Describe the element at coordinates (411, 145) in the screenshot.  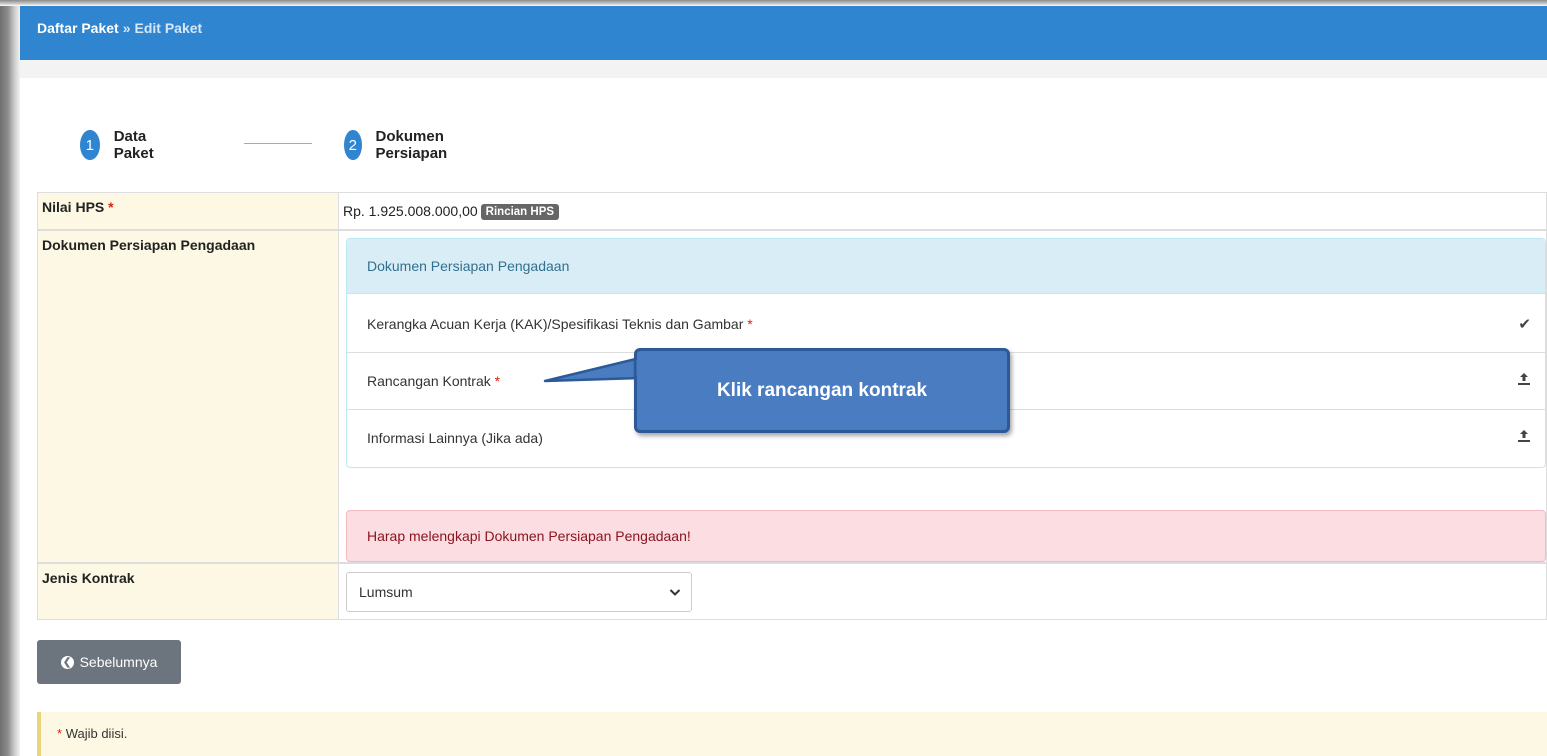
I see `step-label: Dokumen Persiapan` at that location.